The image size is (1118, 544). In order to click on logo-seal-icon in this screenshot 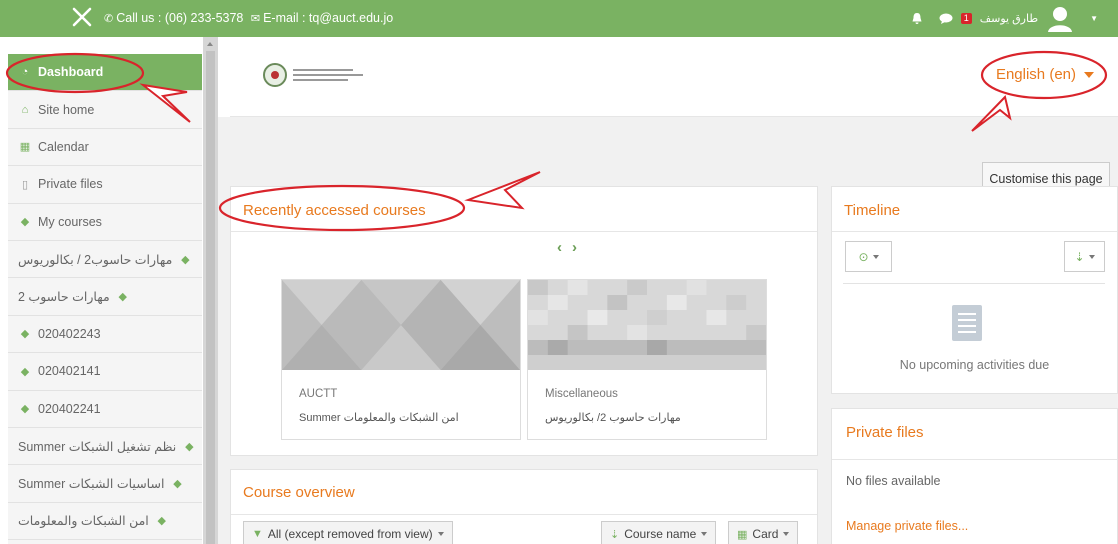, I will do `click(275, 75)`.